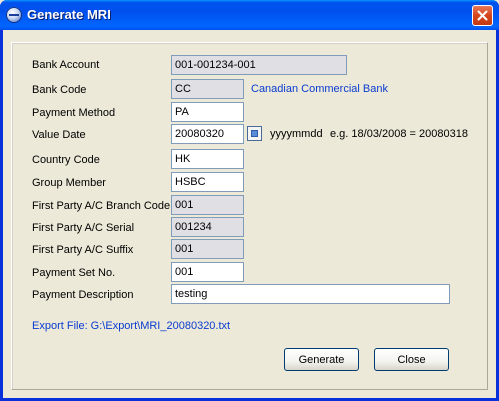 The image size is (499, 401). Describe the element at coordinates (207, 182) in the screenshot. I see `group-member-field: HSBC` at that location.